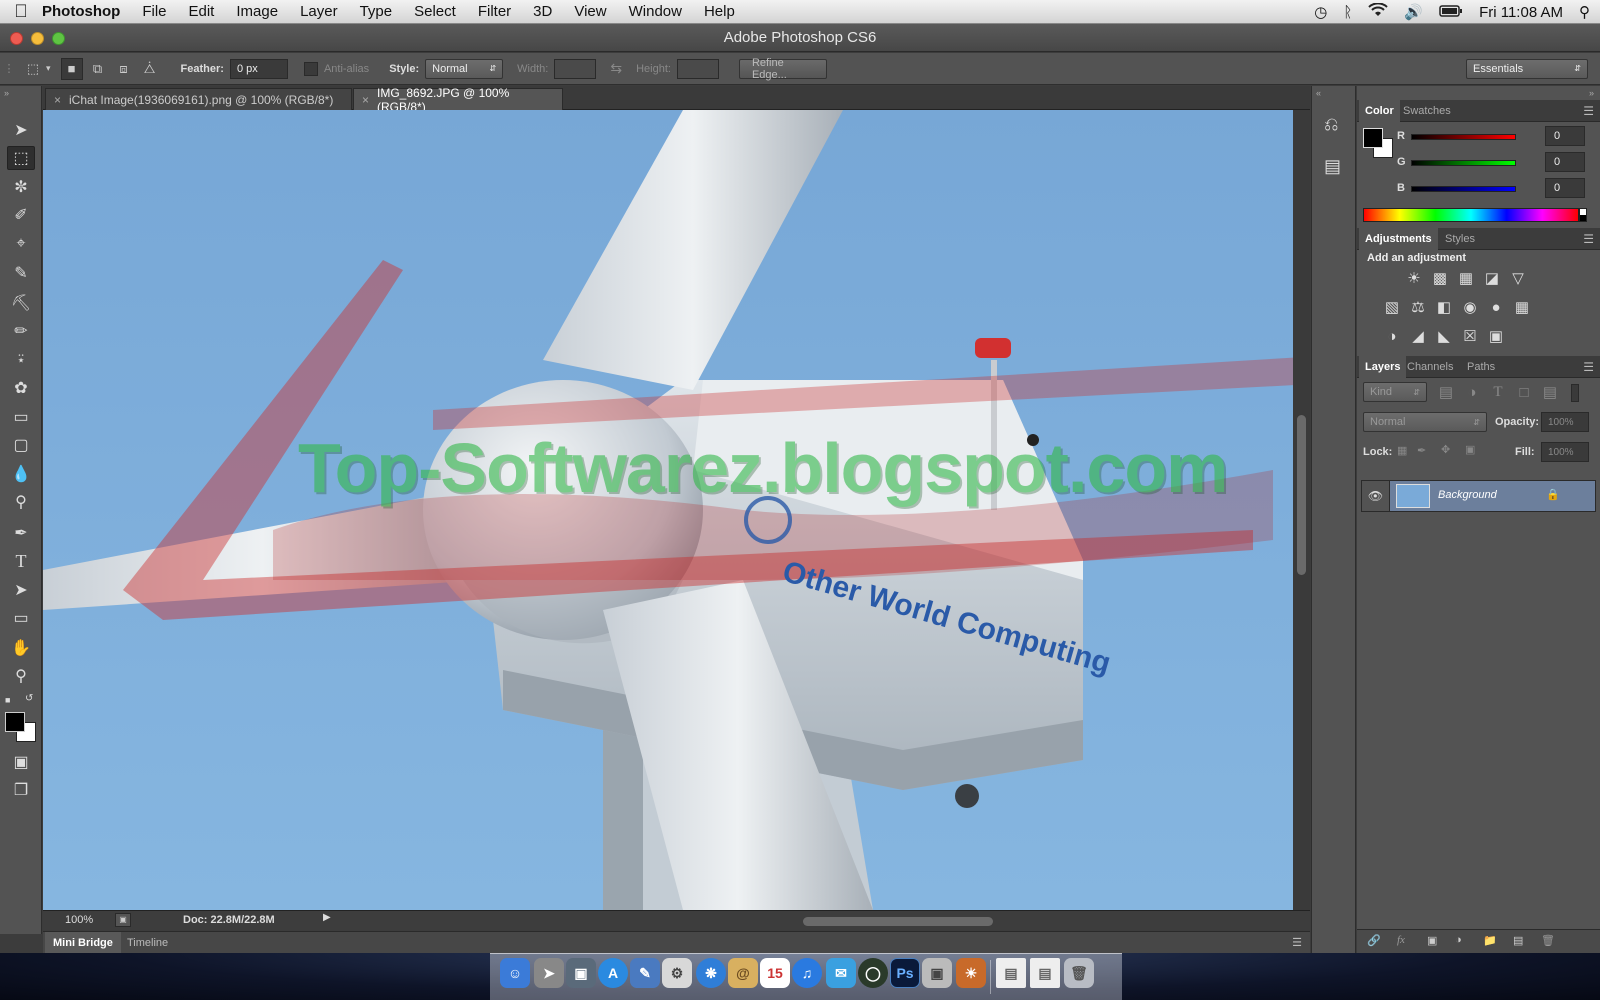 Image resolution: width=1600 pixels, height=1000 pixels. Describe the element at coordinates (21, 790) in the screenshot. I see `screen-mode-icon: ❐` at that location.